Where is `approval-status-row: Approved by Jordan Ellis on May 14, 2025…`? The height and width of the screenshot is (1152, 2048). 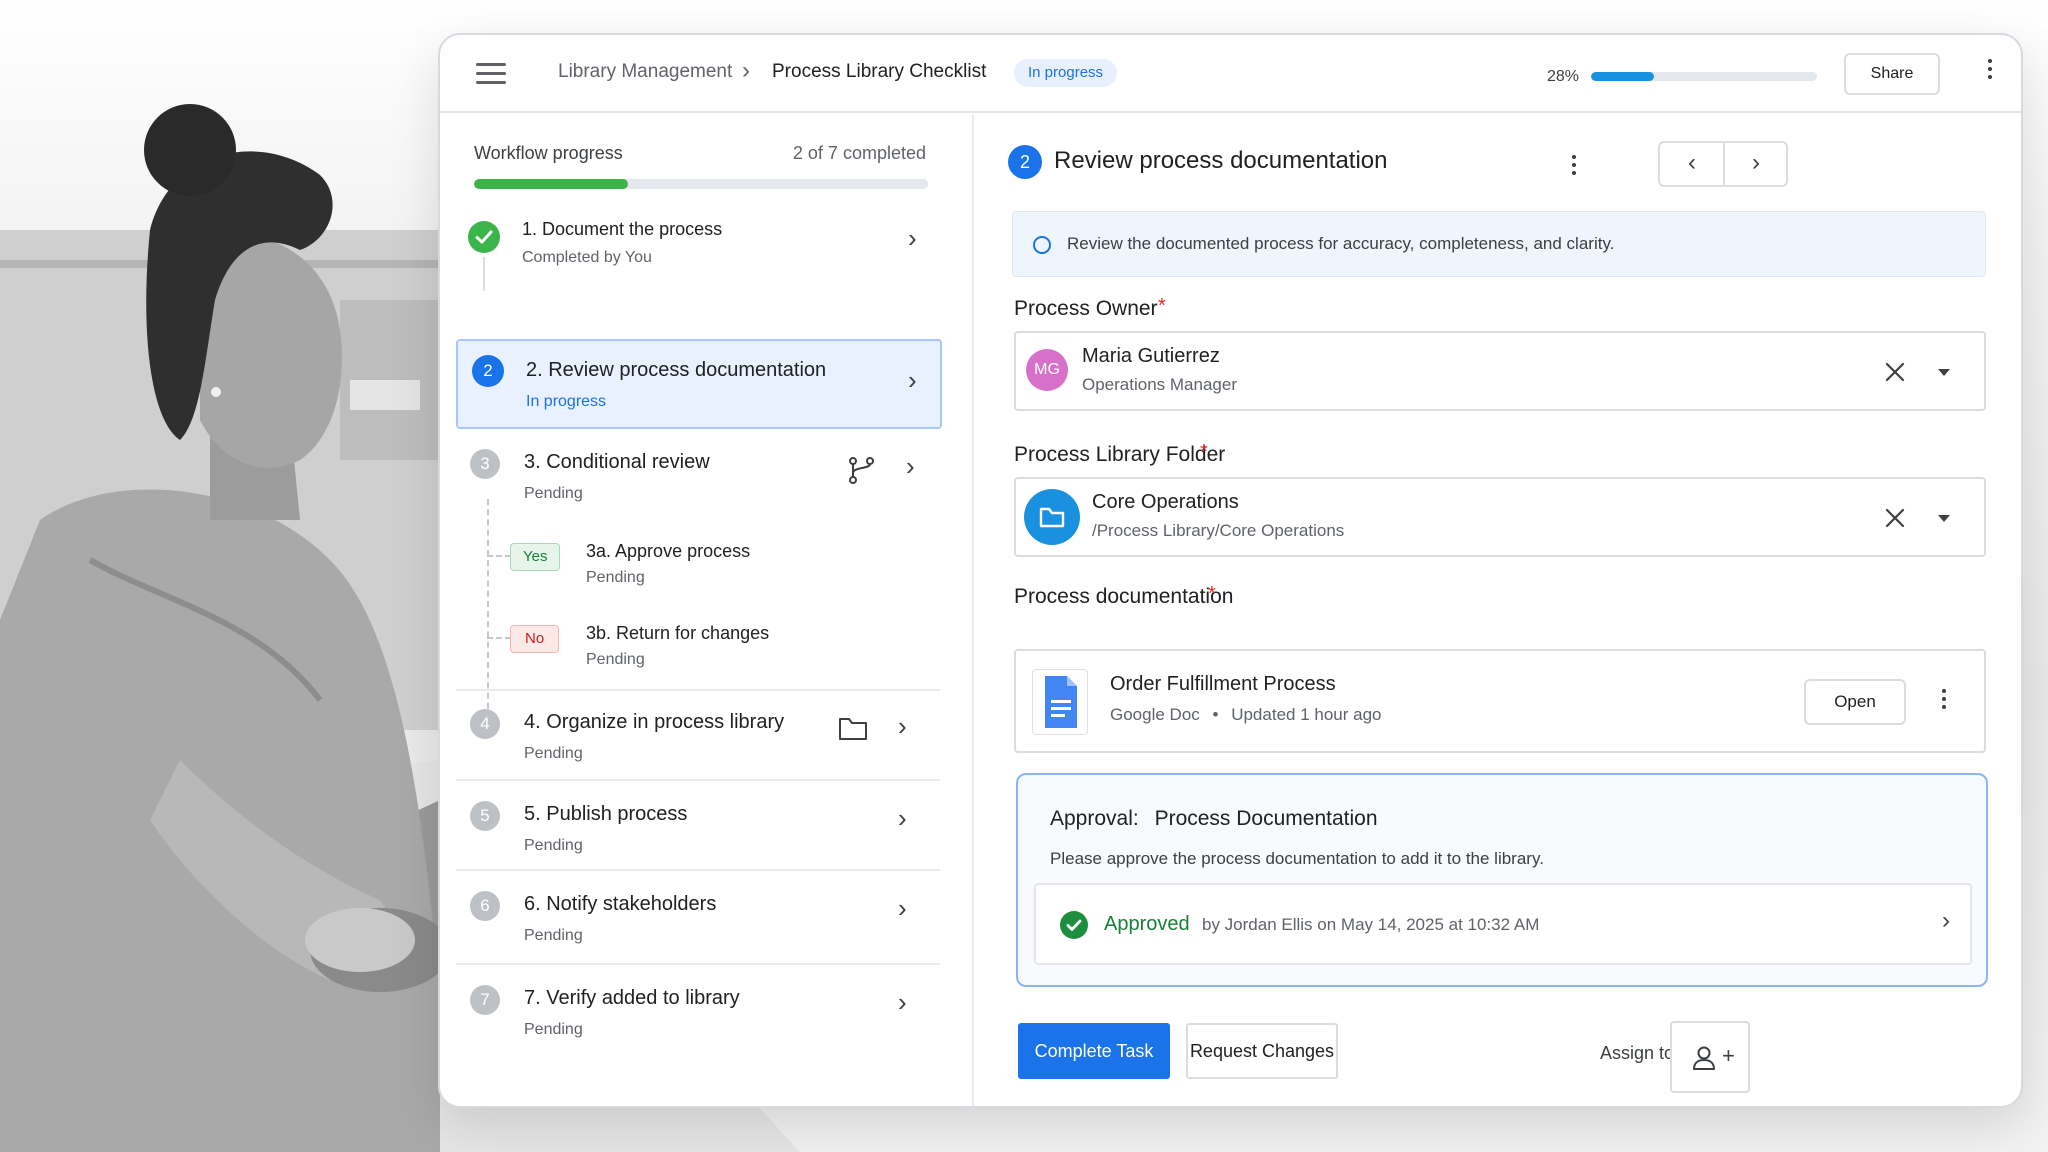
approval-status-row: Approved by Jordan Ellis on May 14, 2025… is located at coordinates (1503, 924).